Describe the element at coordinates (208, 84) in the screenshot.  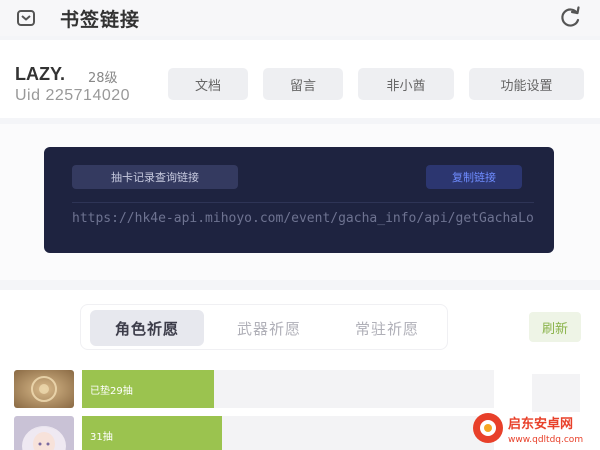
I see `docs-button: 文档` at that location.